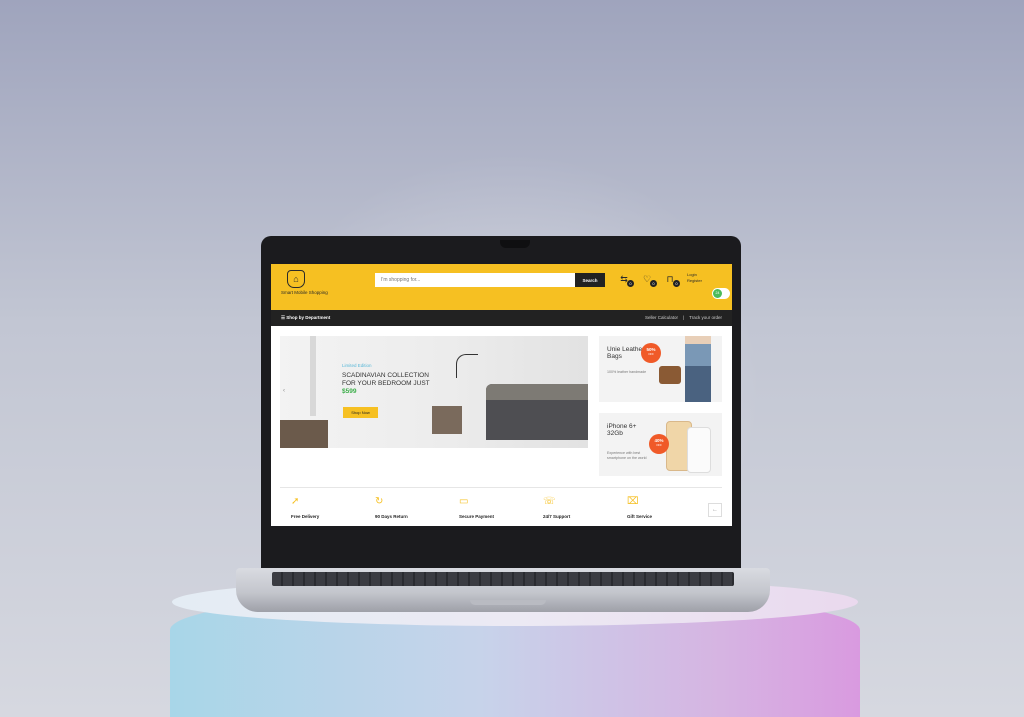 The height and width of the screenshot is (717, 1024). Describe the element at coordinates (508, 602) in the screenshot. I see `laptop-front-notch` at that location.